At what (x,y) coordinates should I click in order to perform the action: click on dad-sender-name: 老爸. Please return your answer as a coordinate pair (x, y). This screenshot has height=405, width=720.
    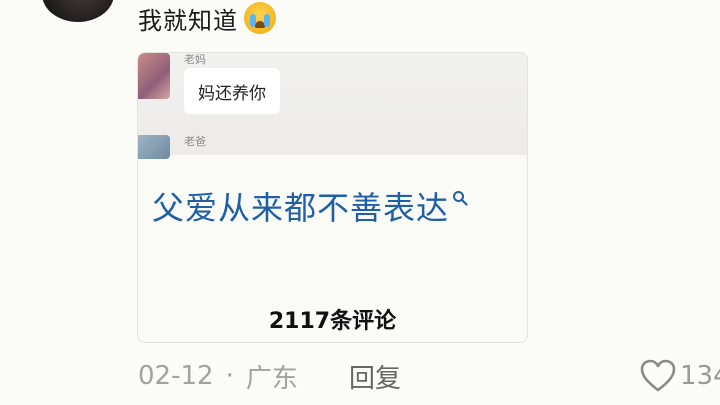
    Looking at the image, I should click on (195, 141).